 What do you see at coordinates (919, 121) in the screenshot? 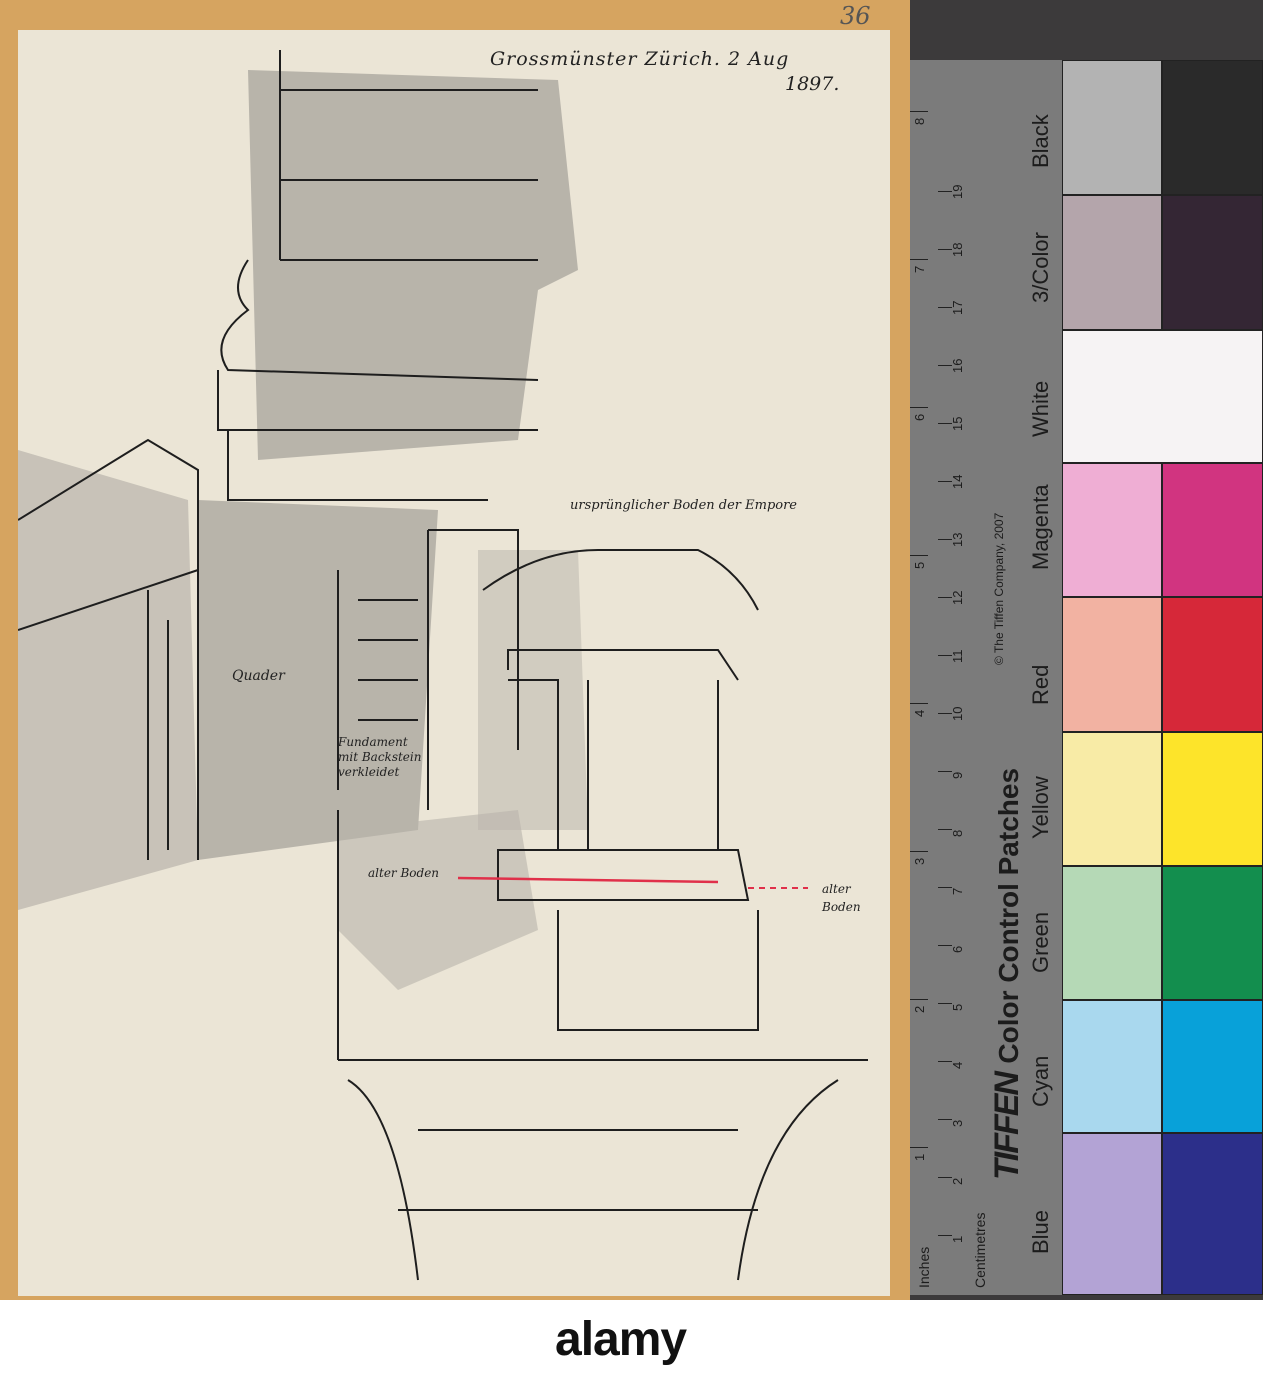
I see `inch-tick-label: 8` at bounding box center [919, 121].